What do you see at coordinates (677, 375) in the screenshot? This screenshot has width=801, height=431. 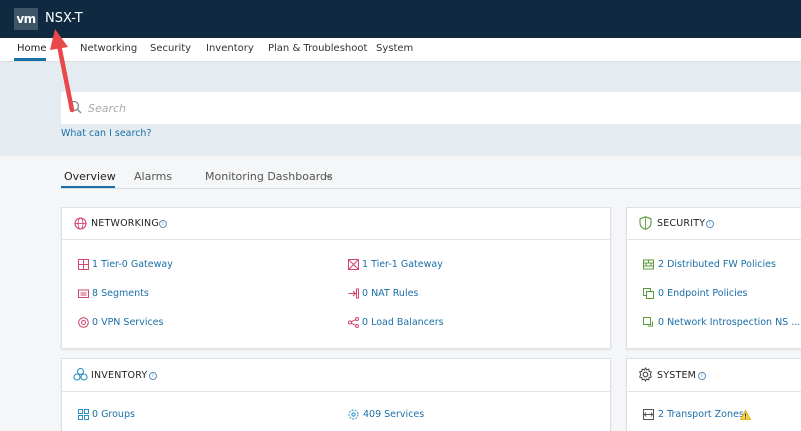 I see `system-card-title: SYSTEM` at bounding box center [677, 375].